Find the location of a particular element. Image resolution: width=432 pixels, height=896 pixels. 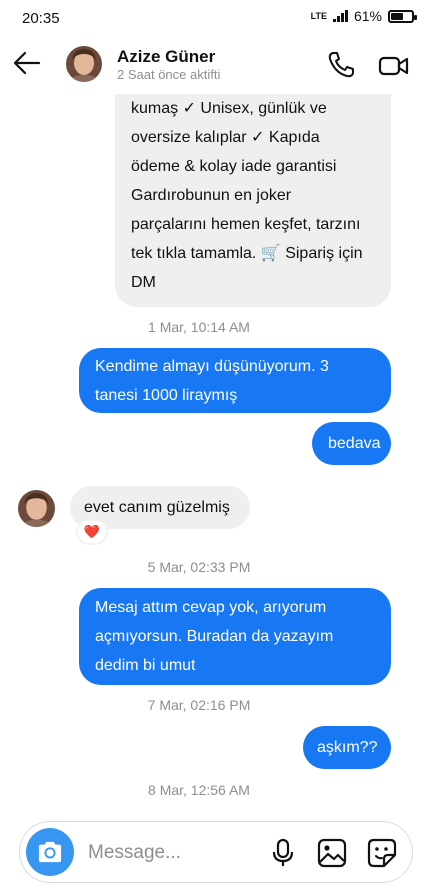

message-line: Gardırobunun en joker is located at coordinates (211, 195).